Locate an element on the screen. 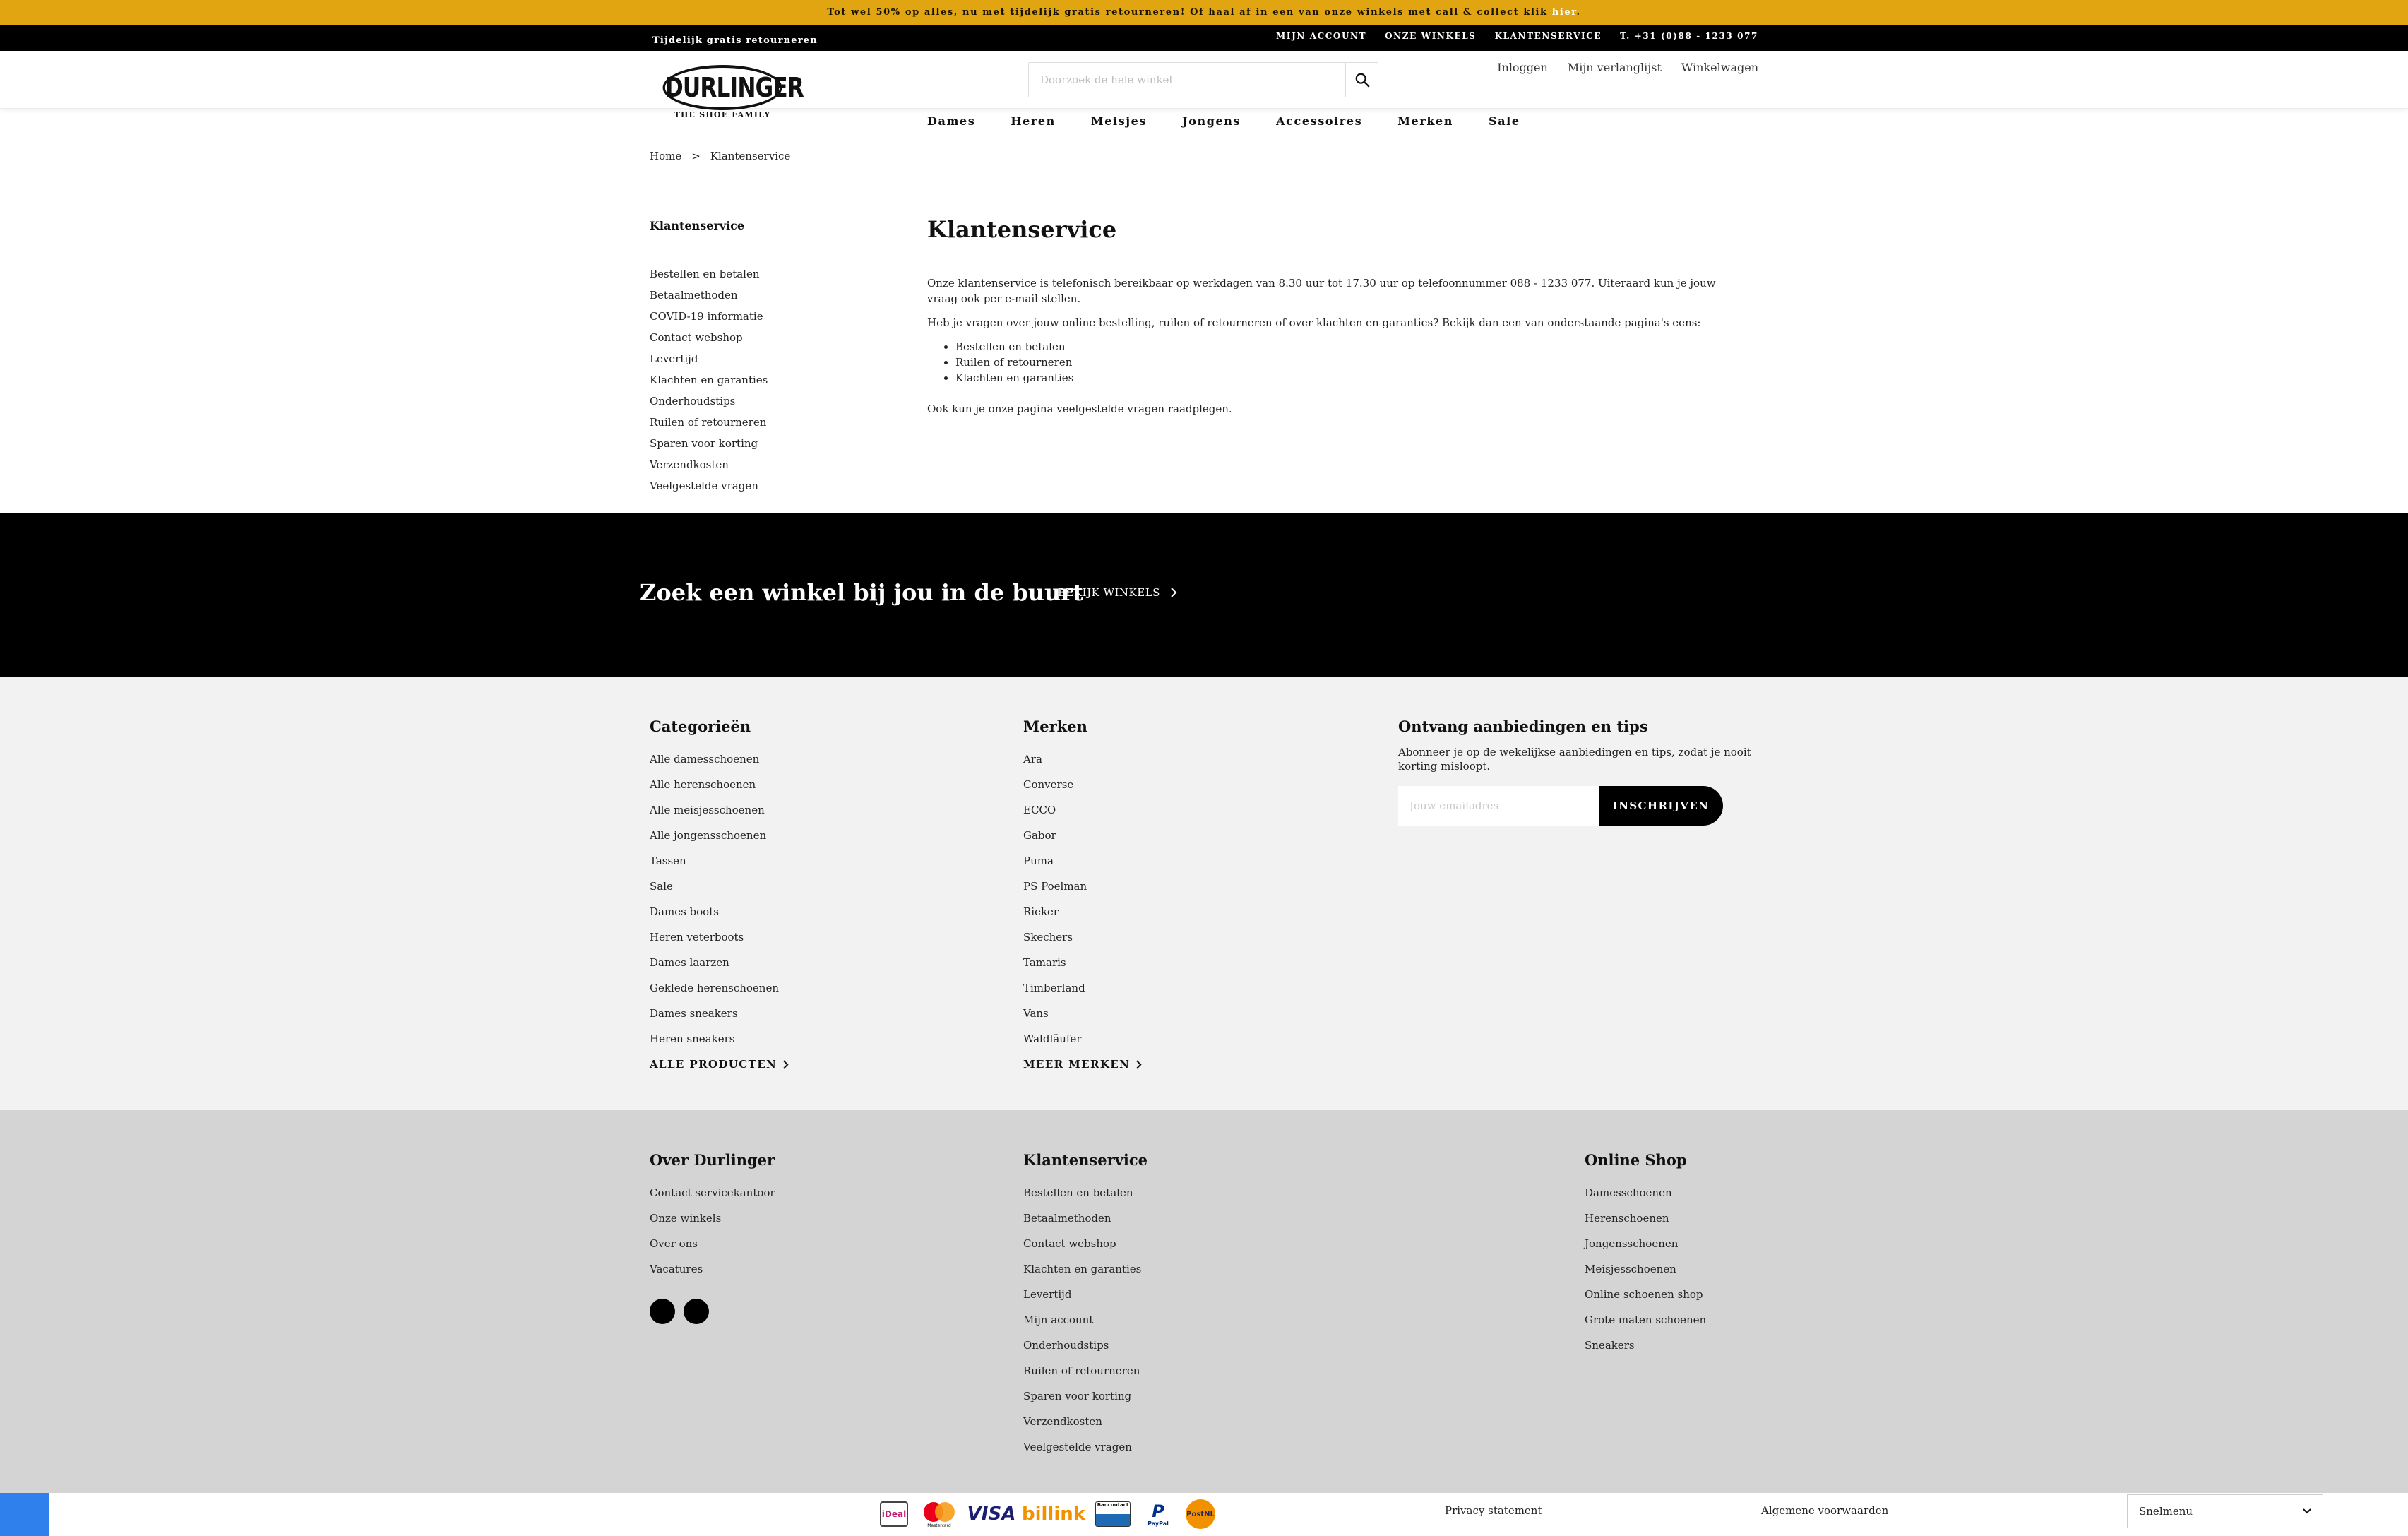 The image size is (2408, 1536). promo-link: hier is located at coordinates (1564, 12).